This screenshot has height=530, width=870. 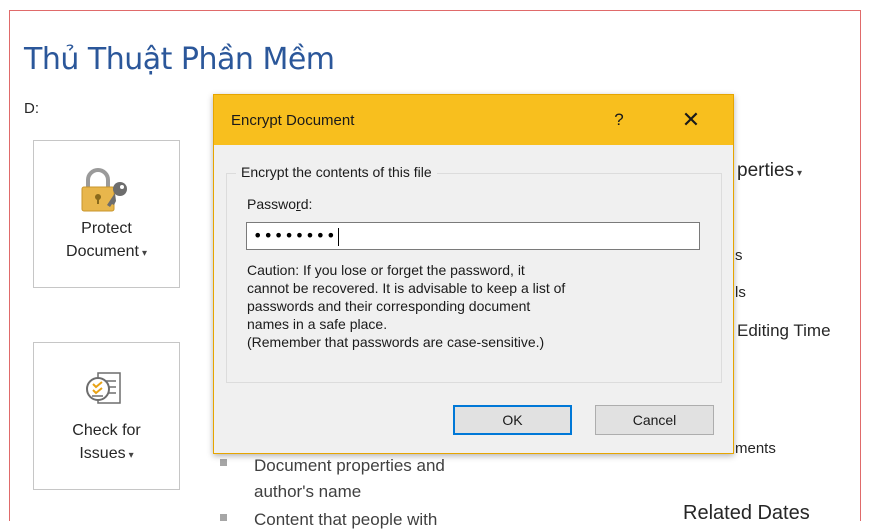 I want to click on inspect-item2-line1: Content that people with, so click(x=346, y=519).